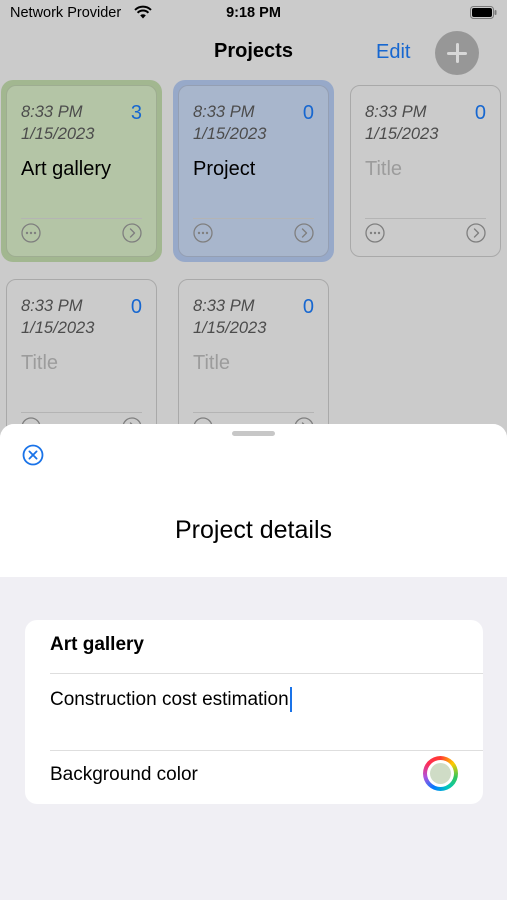  What do you see at coordinates (290, 699) in the screenshot?
I see `text-cursor` at bounding box center [290, 699].